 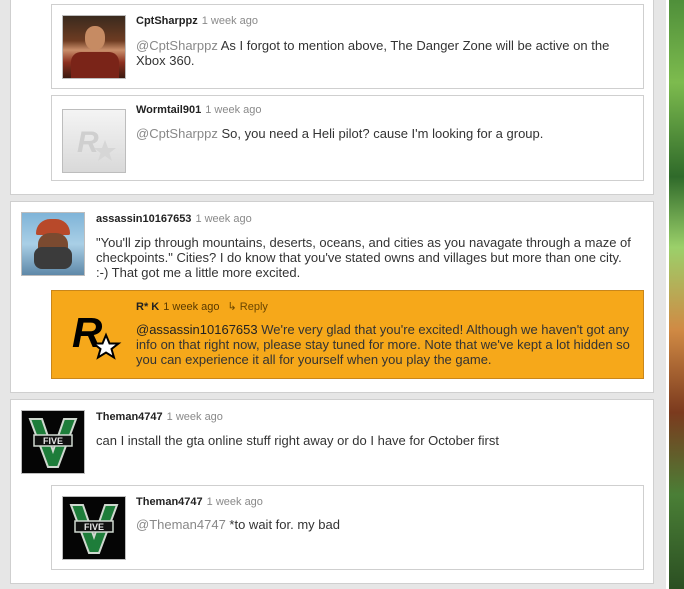 What do you see at coordinates (675, 294) in the screenshot?
I see `background-artwork` at bounding box center [675, 294].